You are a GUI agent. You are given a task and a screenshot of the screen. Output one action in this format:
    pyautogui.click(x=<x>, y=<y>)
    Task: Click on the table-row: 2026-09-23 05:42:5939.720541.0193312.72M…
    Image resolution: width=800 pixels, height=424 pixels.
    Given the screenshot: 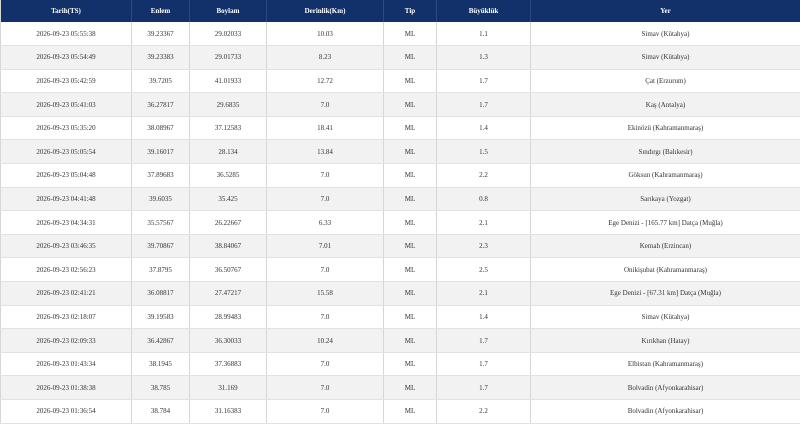 What is the action you would take?
    pyautogui.click(x=400, y=81)
    